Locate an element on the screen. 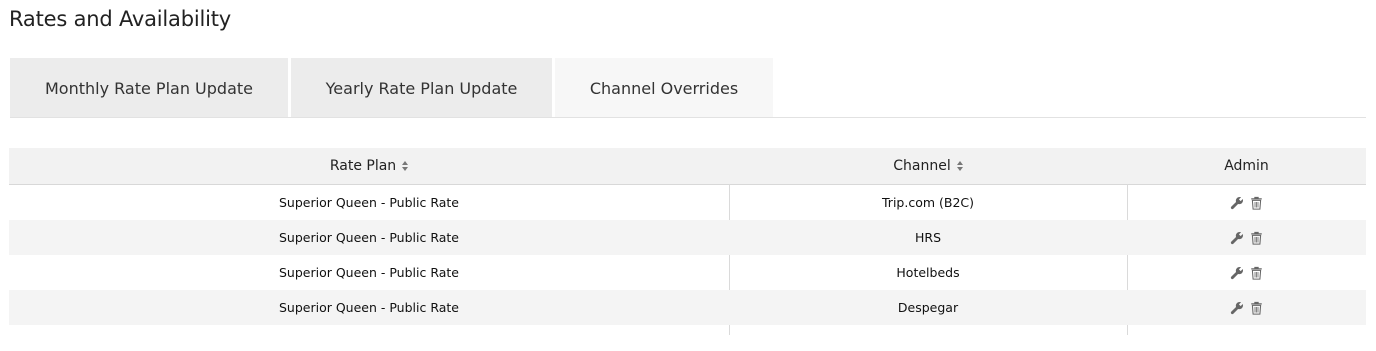  tab-yearly-rate-plan-update: Yearly Rate Plan Update is located at coordinates (421, 88).